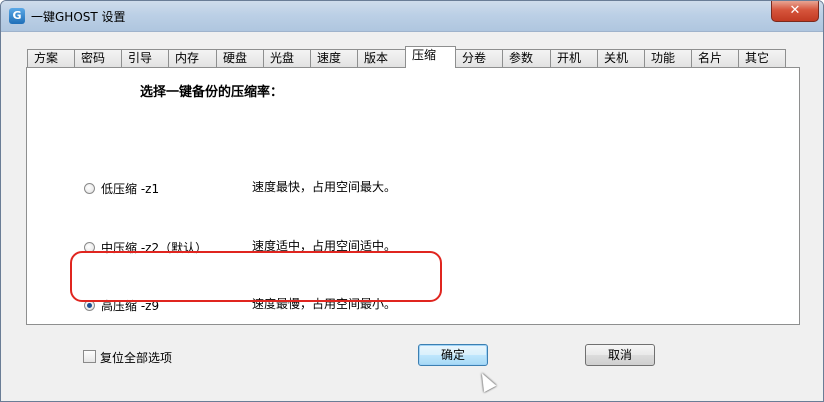  Describe the element at coordinates (412, 16) in the screenshot. I see `title-bar: G 一键GHOST 设置 ✕` at that location.